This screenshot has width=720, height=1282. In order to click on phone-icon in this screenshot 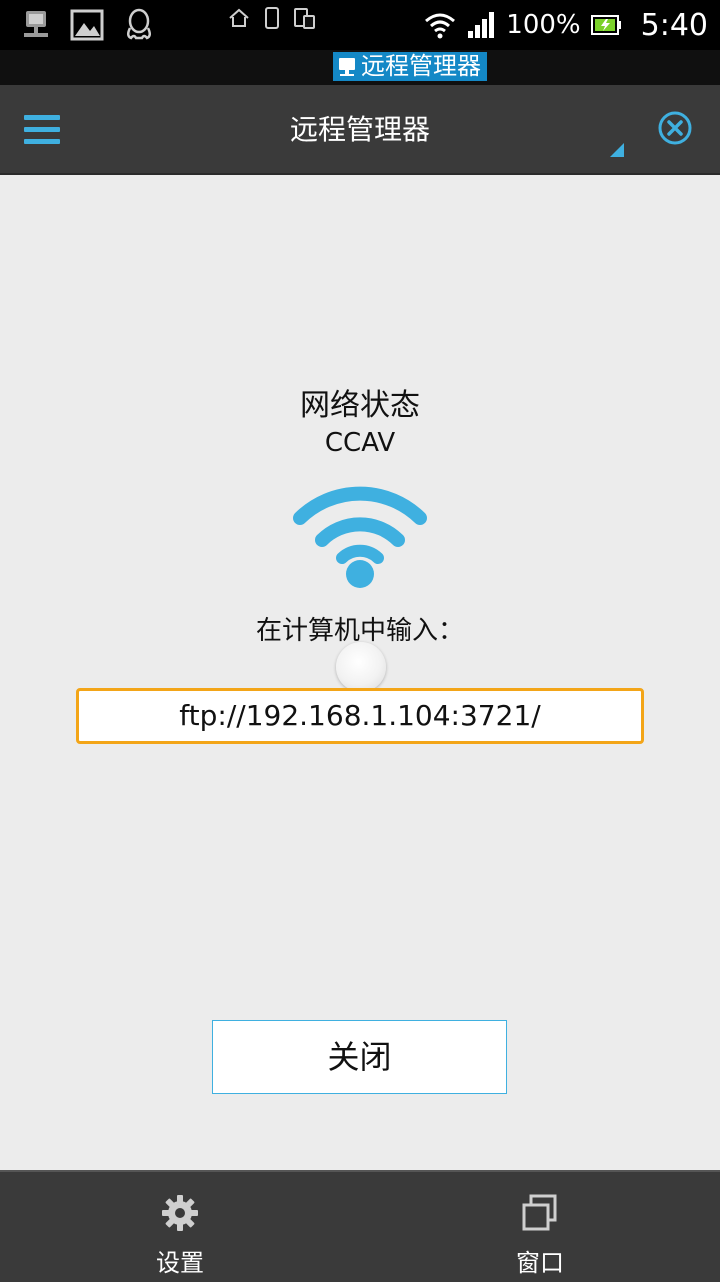, I will do `click(272, 17)`.